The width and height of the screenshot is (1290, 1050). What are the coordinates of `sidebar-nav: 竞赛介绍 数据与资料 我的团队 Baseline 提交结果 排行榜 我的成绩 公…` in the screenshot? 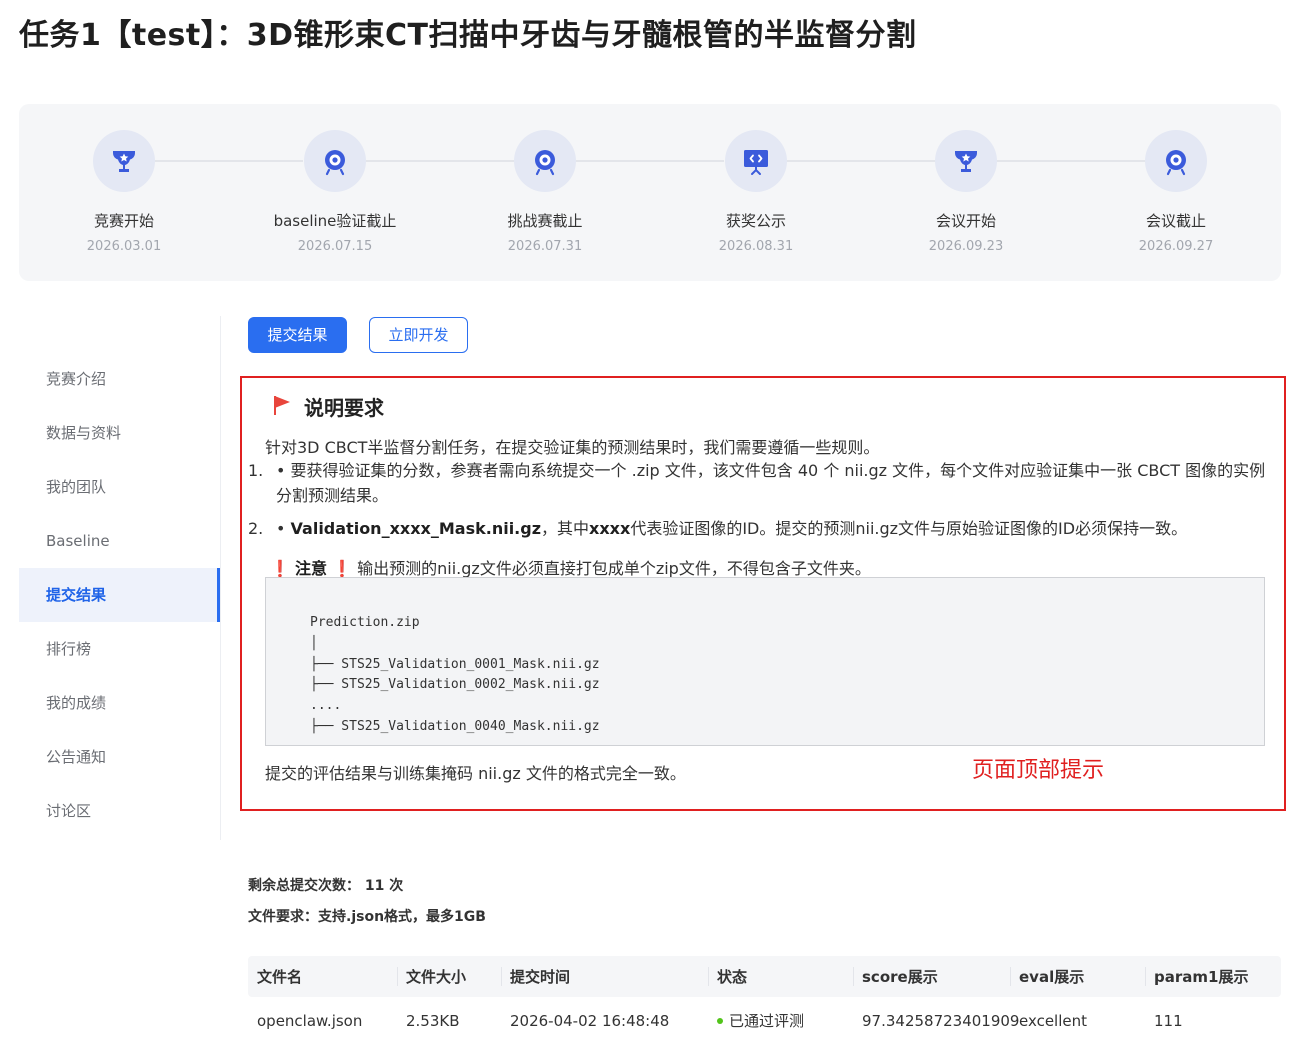 It's located at (119, 595).